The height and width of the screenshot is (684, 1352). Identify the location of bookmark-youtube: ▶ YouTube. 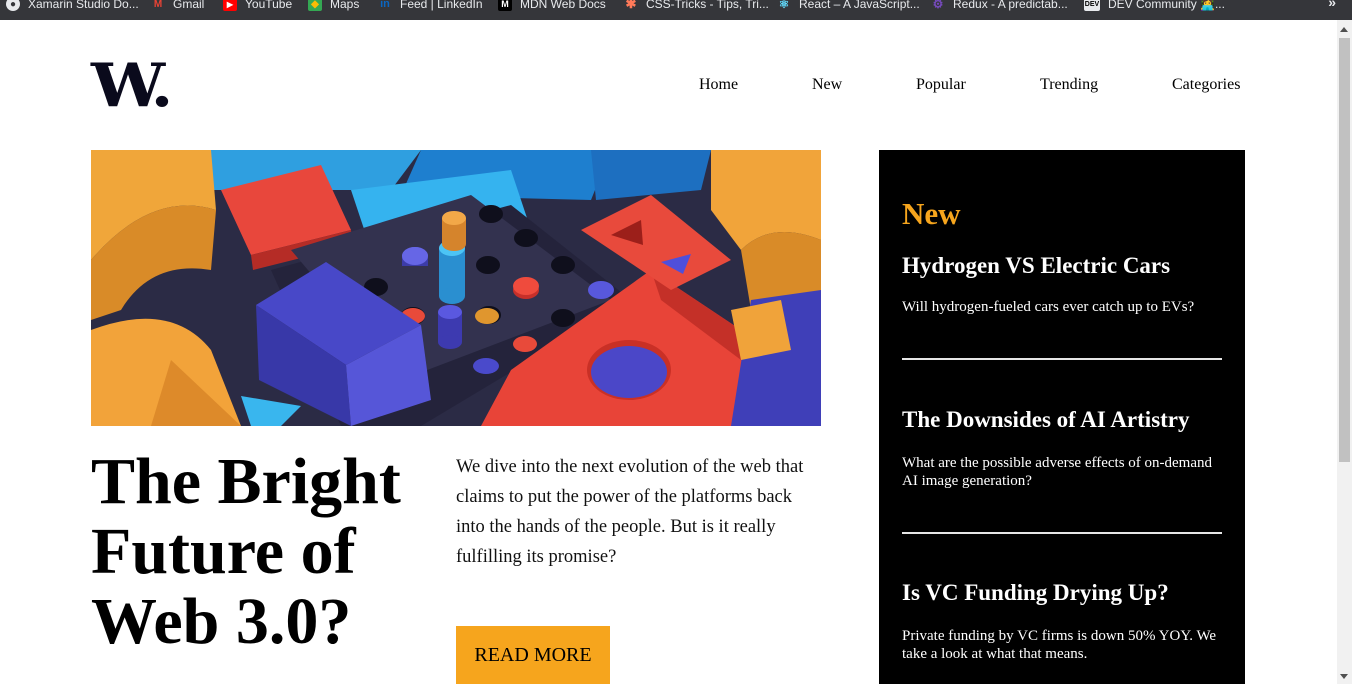
(257, 7).